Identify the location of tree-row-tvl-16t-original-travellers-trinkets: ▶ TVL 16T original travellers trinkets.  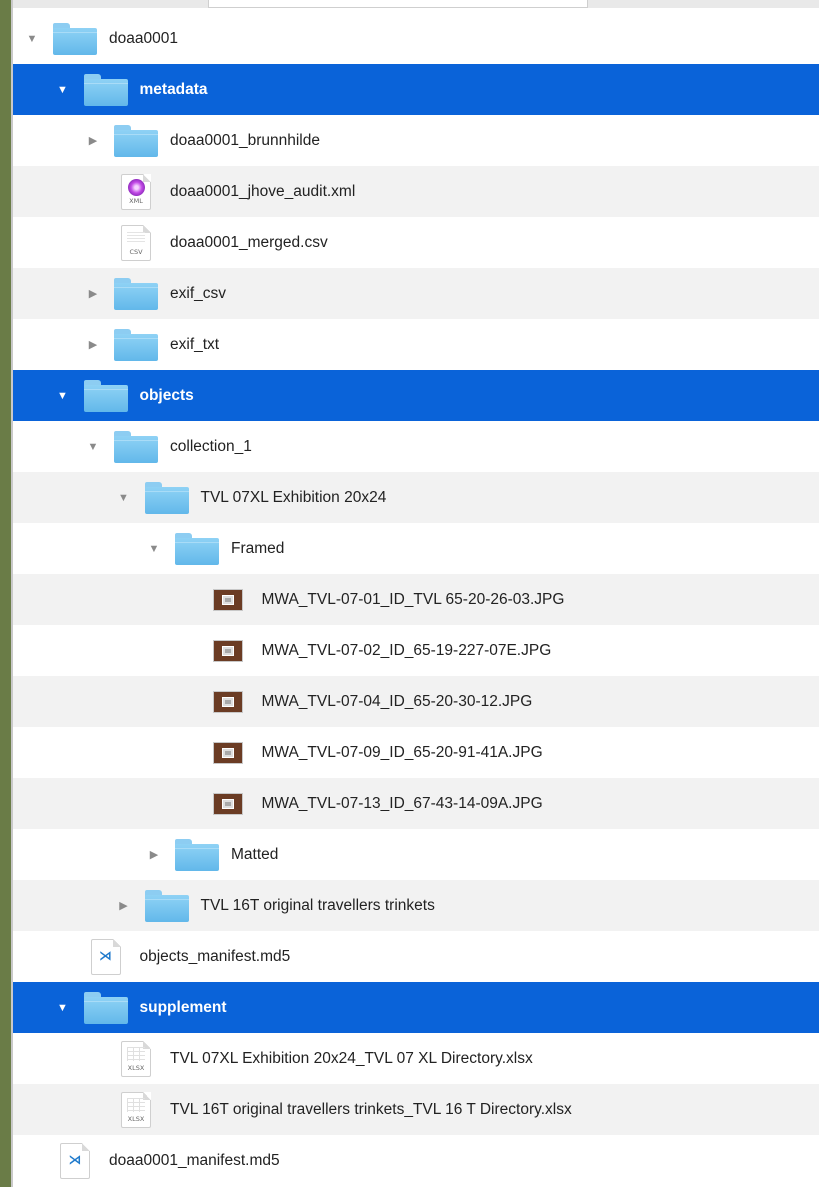
(416, 905).